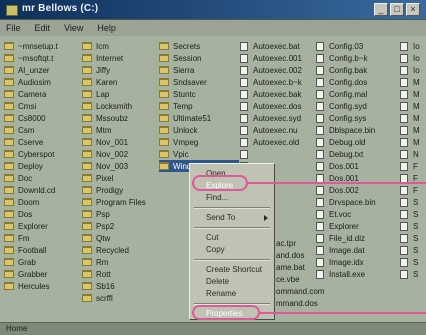  What do you see at coordinates (413, 154) in the screenshot?
I see `file-item: N` at bounding box center [413, 154].